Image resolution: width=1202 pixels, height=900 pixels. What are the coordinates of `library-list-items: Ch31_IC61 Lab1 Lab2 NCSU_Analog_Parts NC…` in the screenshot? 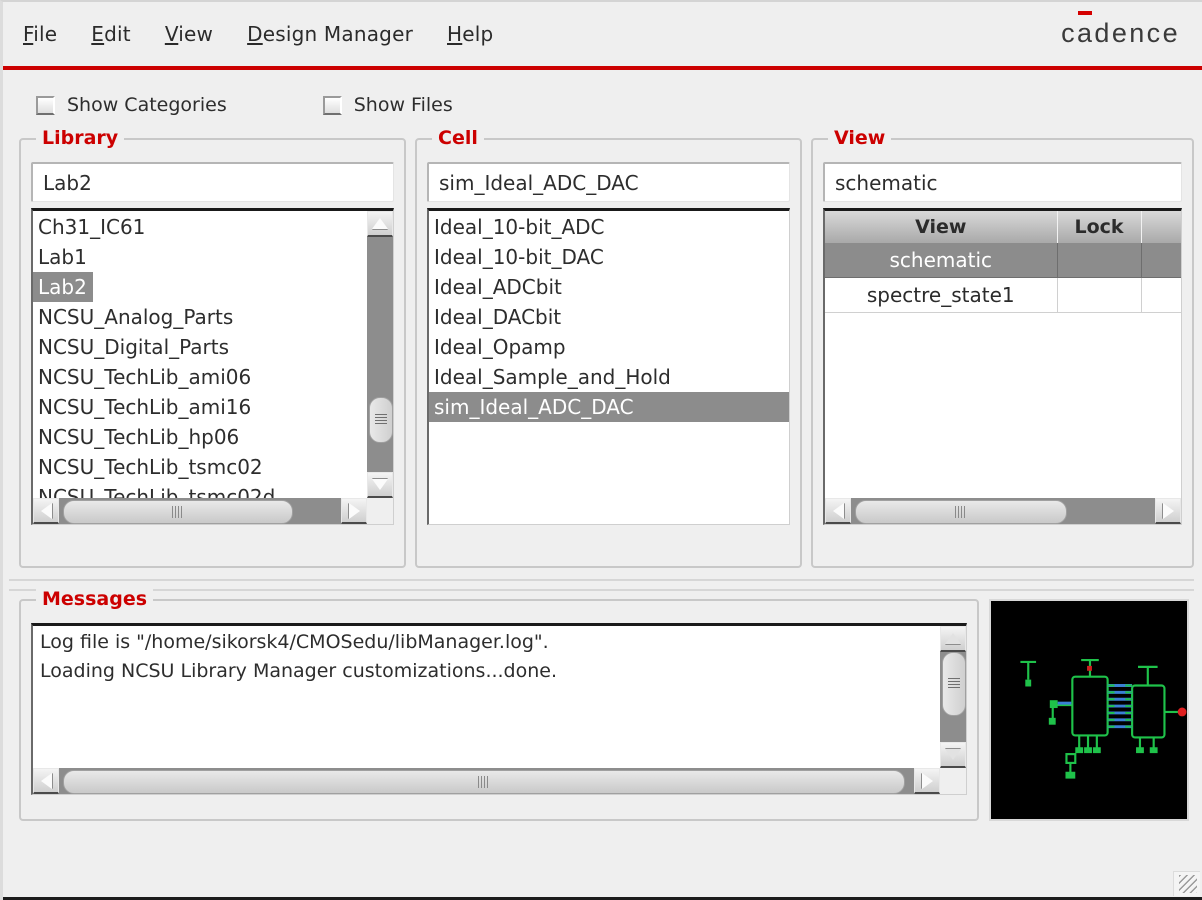 It's located at (200, 354).